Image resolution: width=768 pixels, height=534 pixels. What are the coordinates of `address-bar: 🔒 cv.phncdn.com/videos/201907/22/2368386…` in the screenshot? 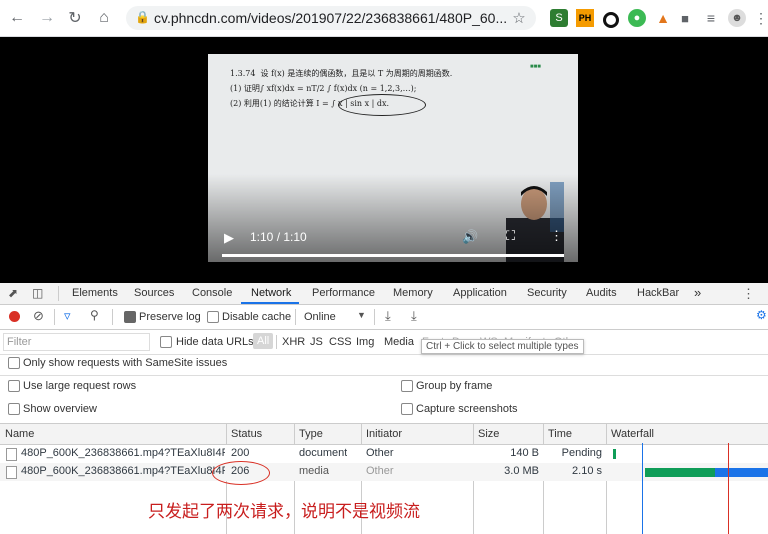 It's located at (331, 18).